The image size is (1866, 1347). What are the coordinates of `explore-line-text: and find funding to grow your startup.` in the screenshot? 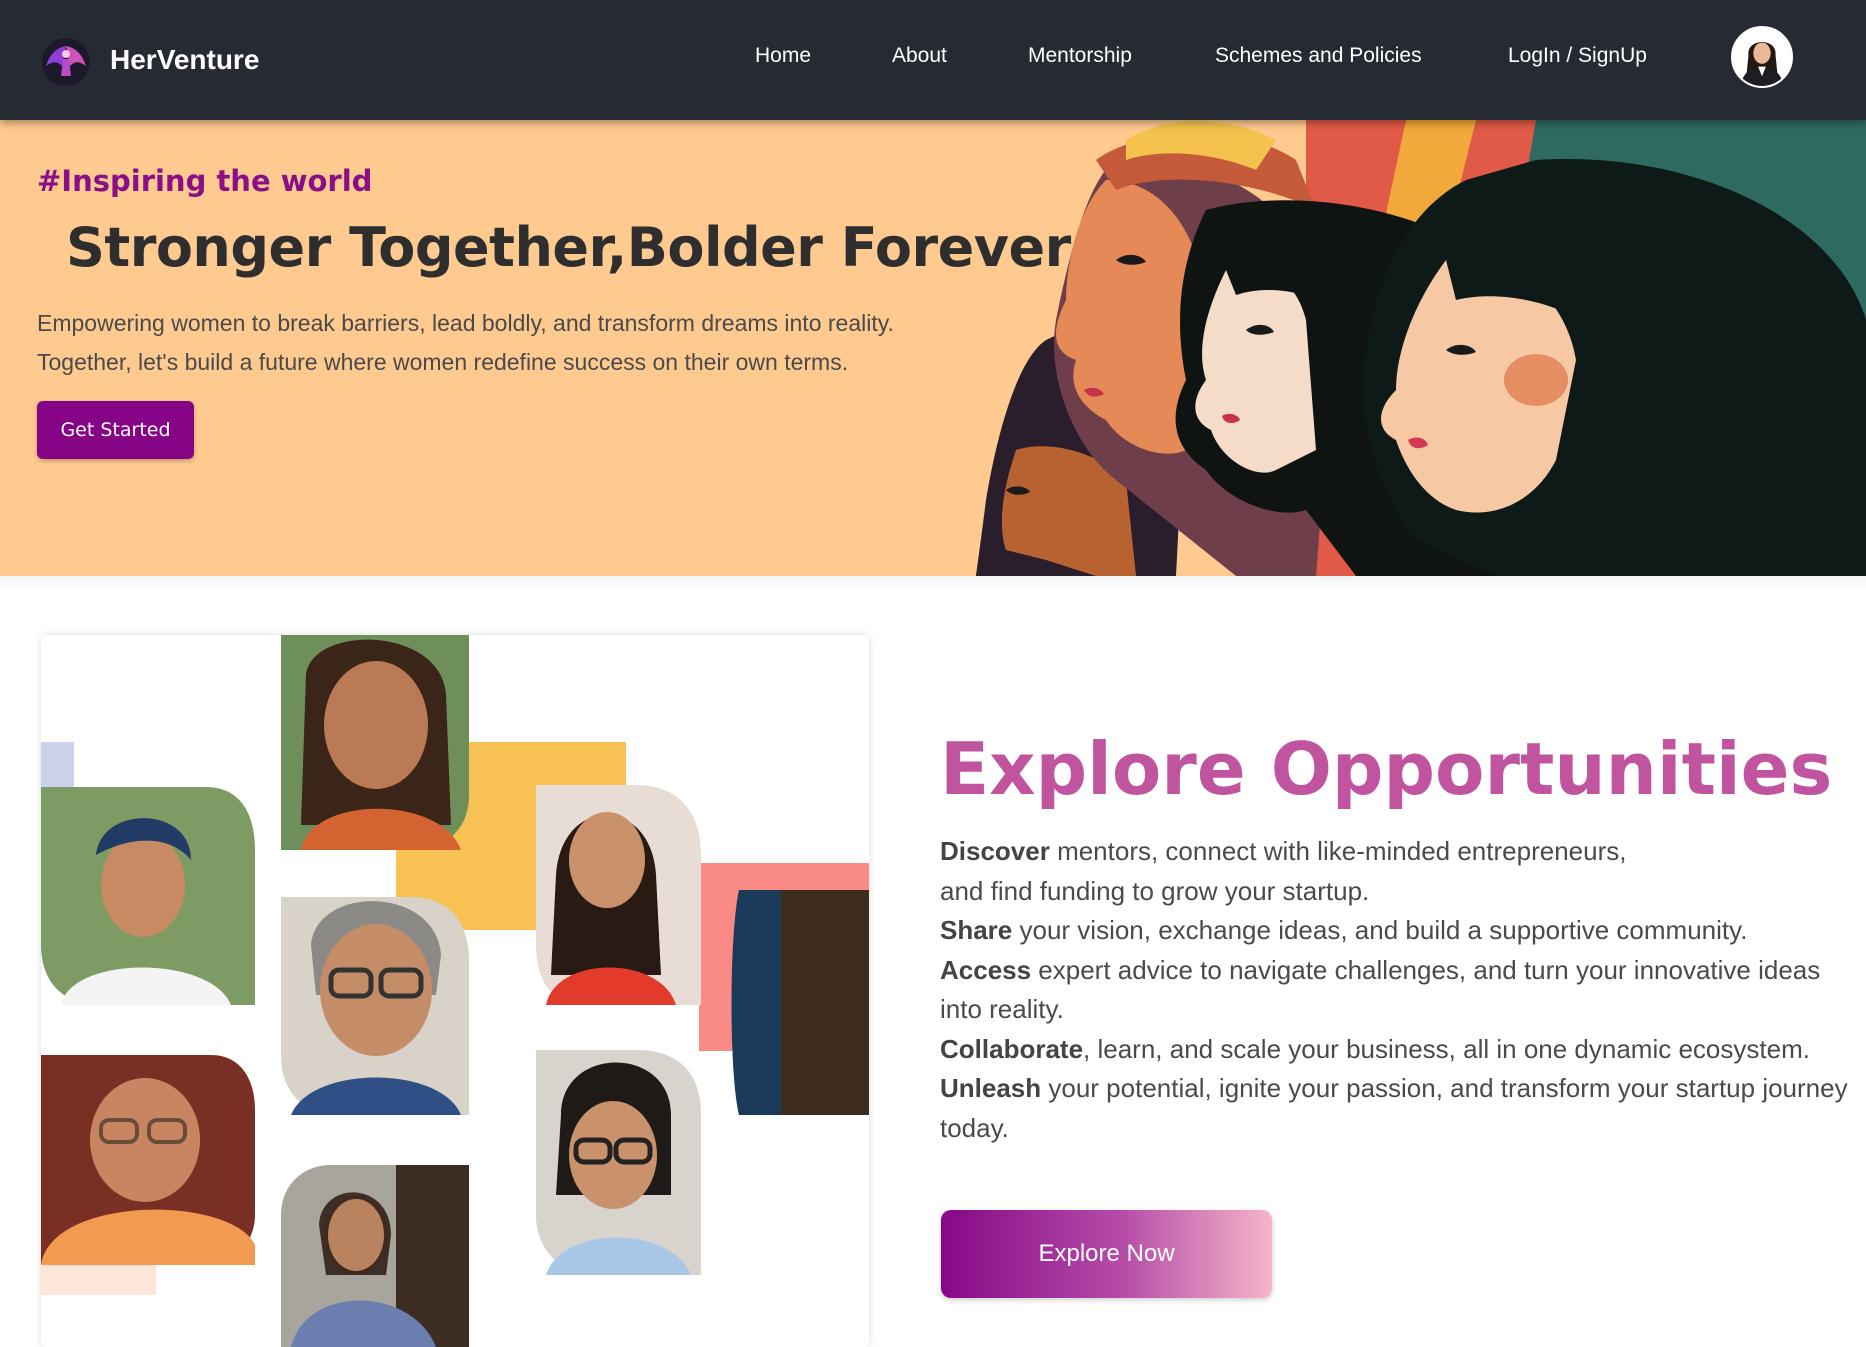 It's located at (1155, 890).